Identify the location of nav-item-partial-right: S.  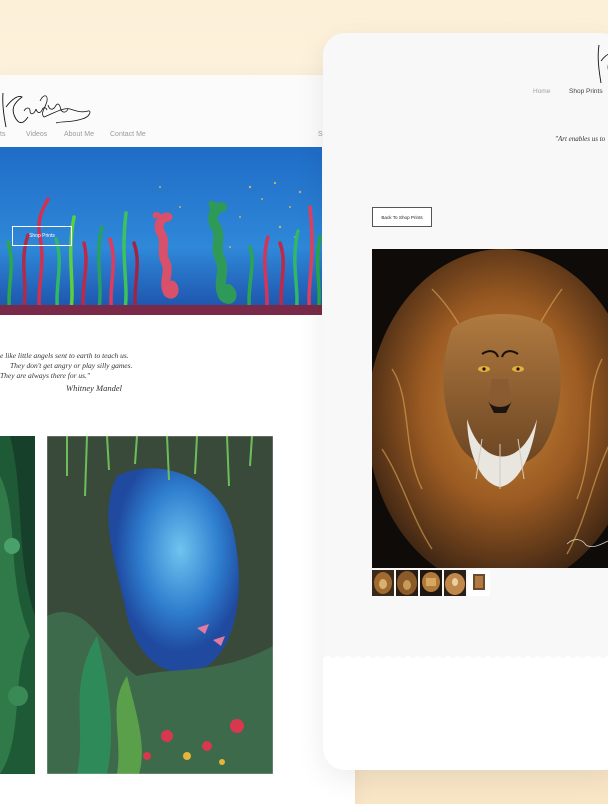
(320, 134).